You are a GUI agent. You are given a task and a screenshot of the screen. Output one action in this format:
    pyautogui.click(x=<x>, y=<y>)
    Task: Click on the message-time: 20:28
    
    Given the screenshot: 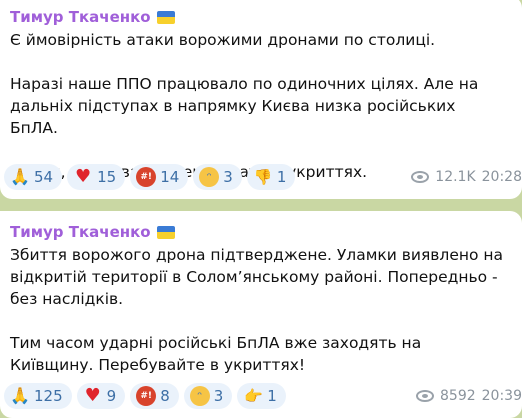 What is the action you would take?
    pyautogui.click(x=501, y=177)
    